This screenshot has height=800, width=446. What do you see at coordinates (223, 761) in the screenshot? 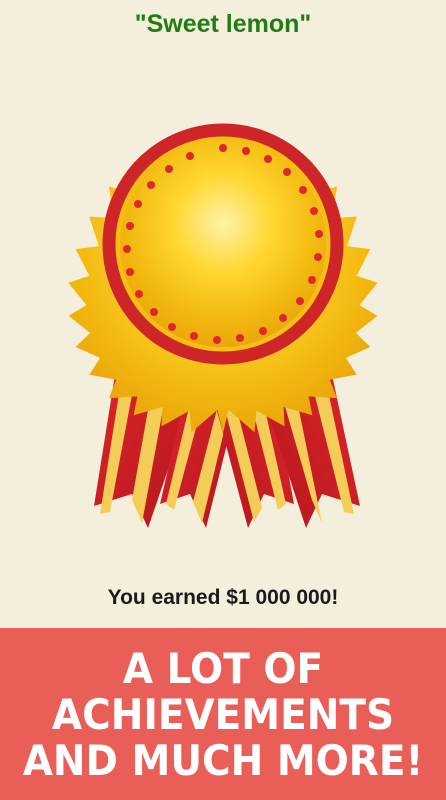
I see `promo-line-3: AND MUCH MORE!` at bounding box center [223, 761].